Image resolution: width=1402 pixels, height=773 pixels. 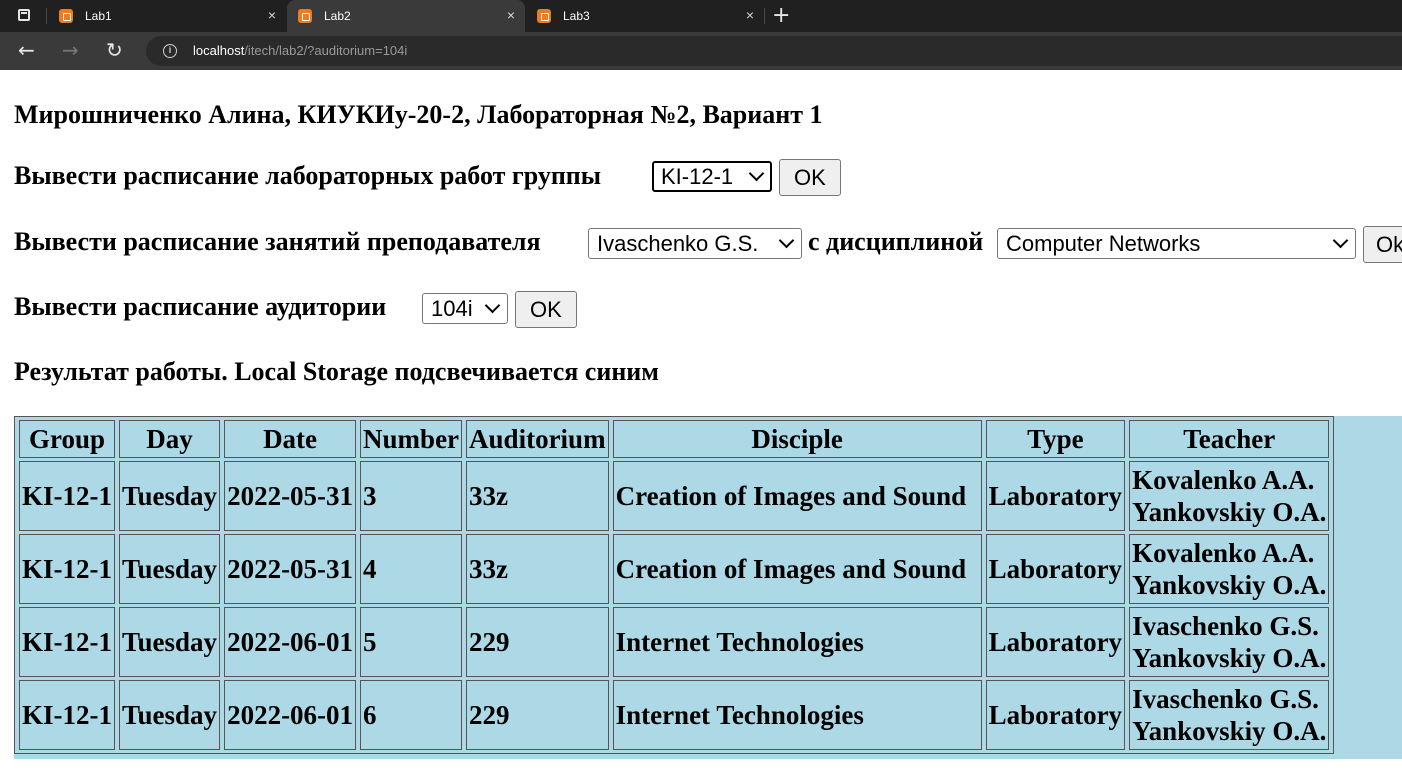 I want to click on column-header-disciple: Disciple, so click(x=797, y=439).